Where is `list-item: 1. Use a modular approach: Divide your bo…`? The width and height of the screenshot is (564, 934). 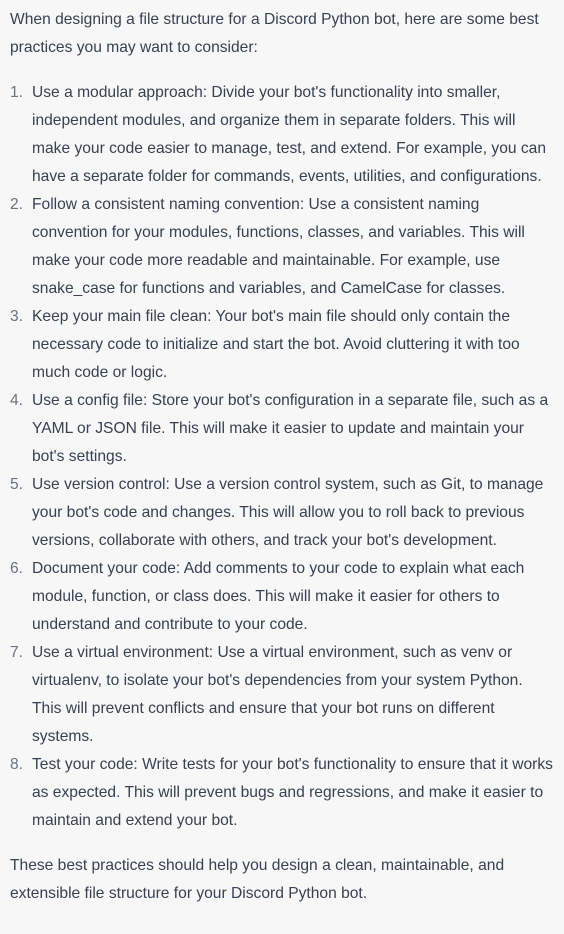 list-item: 1. Use a modular approach: Divide your bo… is located at coordinates (283, 135).